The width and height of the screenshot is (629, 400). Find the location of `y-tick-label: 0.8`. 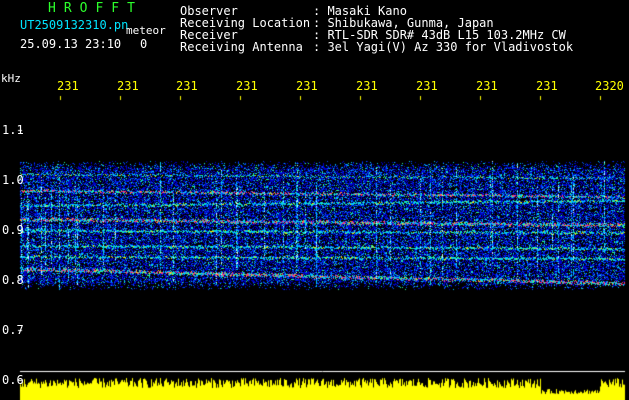

y-tick-label: 0.8 is located at coordinates (13, 280).